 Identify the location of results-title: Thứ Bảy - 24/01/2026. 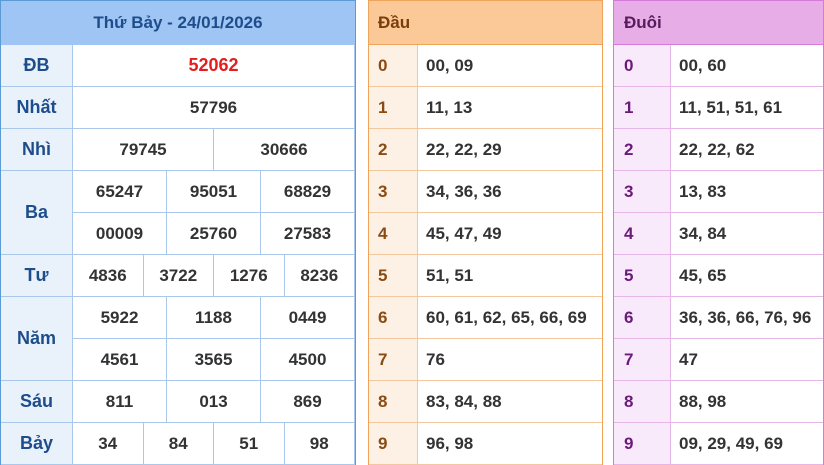
(178, 23).